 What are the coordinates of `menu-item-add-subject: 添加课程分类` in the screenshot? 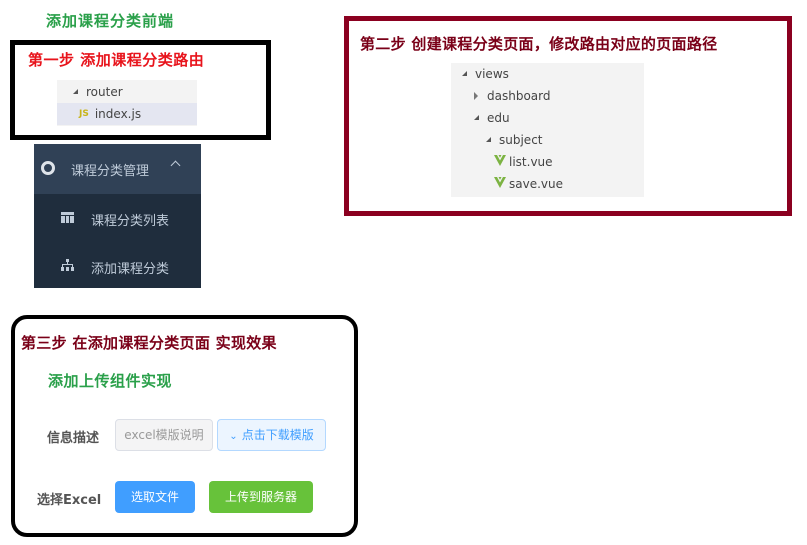 It's located at (117, 266).